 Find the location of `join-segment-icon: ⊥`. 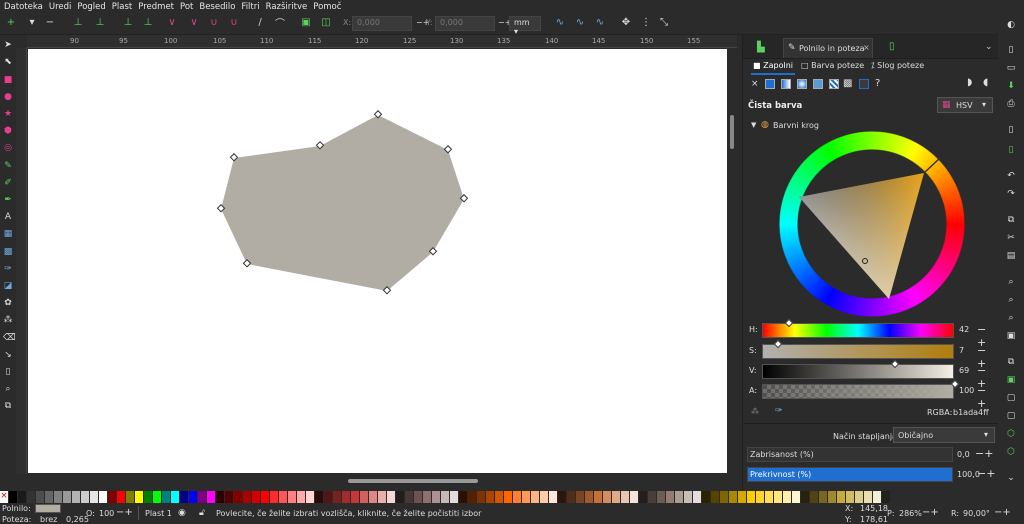

join-segment-icon: ⊥ is located at coordinates (128, 22).